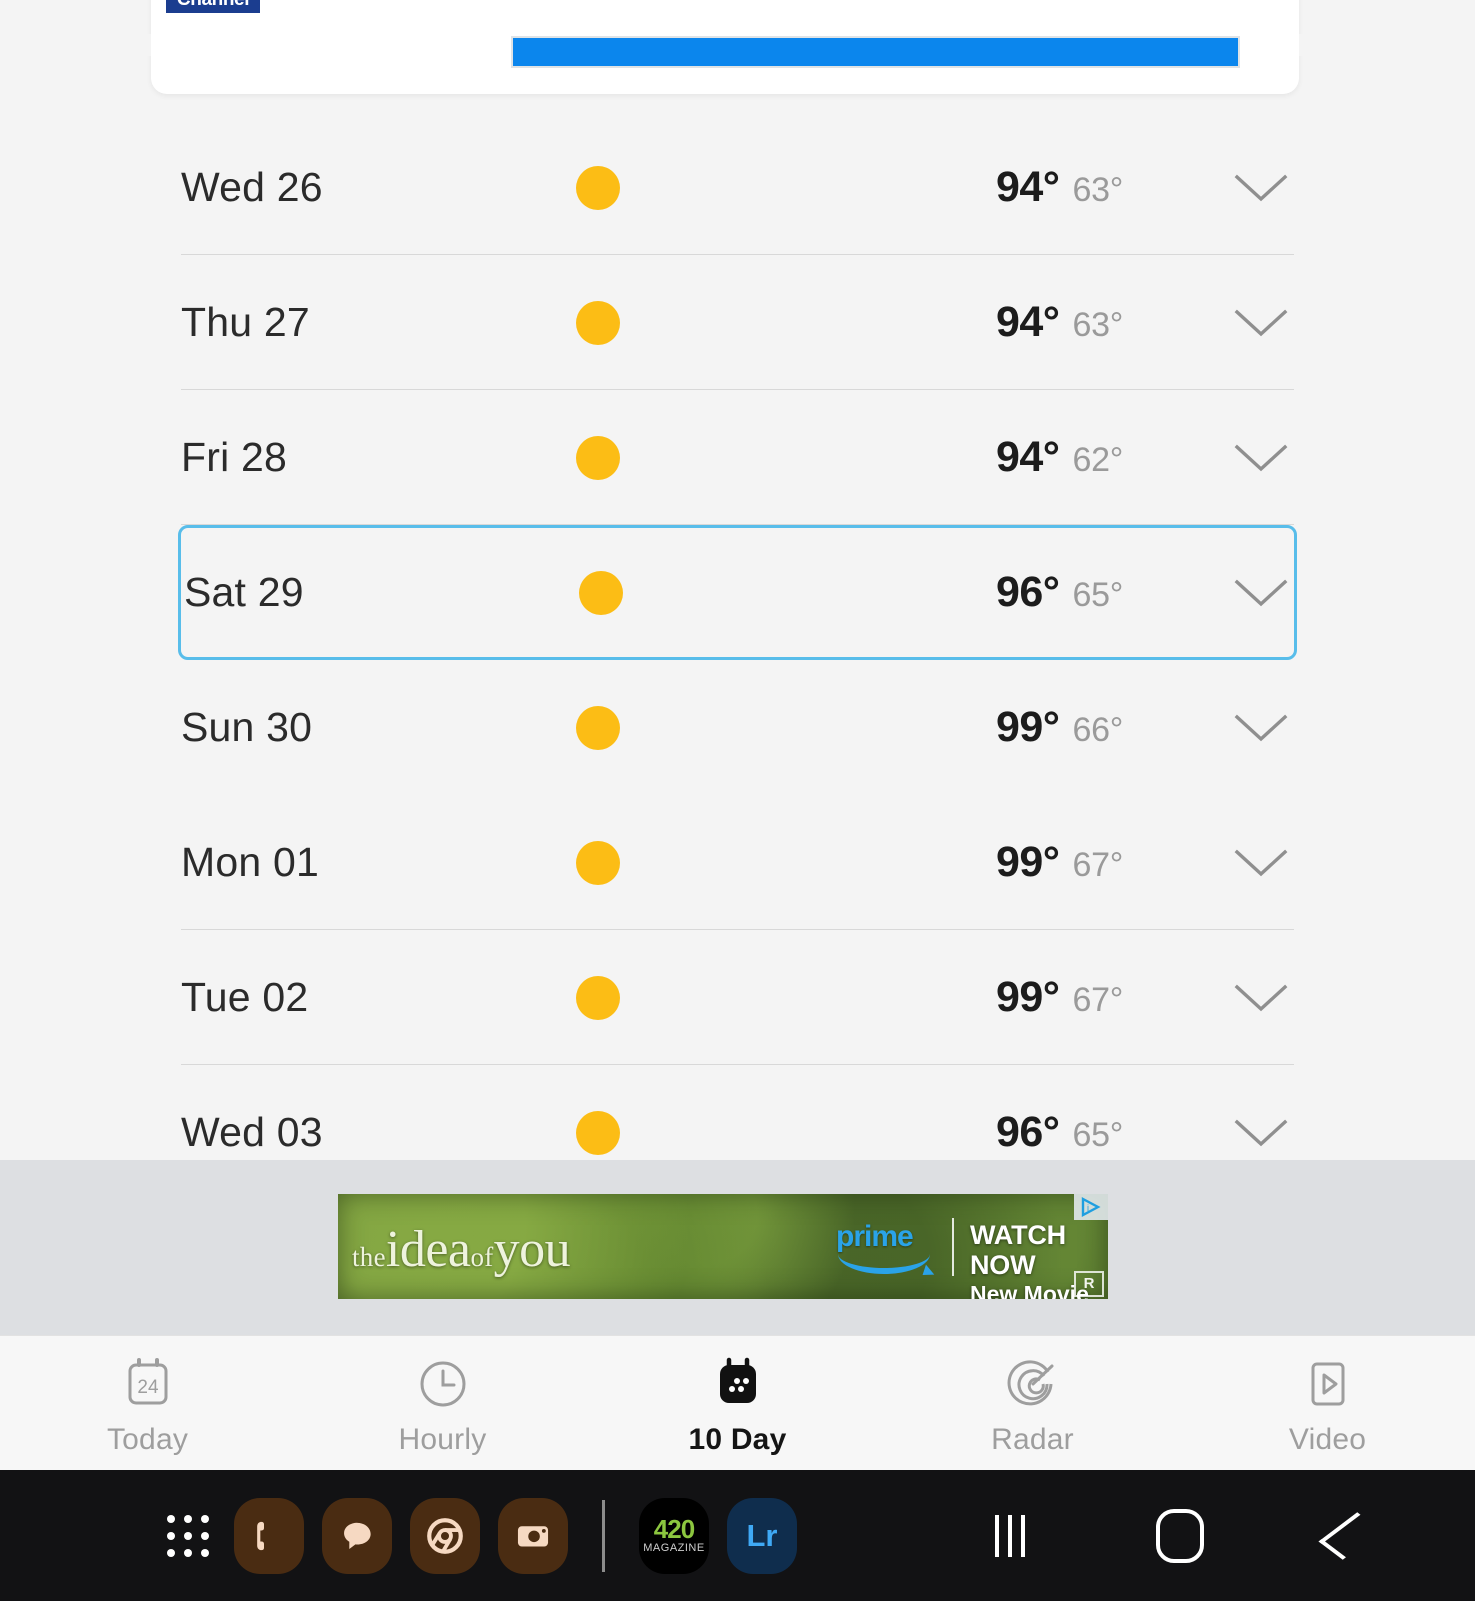 The width and height of the screenshot is (1475, 1601). What do you see at coordinates (1327, 1439) in the screenshot?
I see `tab-label: Video` at bounding box center [1327, 1439].